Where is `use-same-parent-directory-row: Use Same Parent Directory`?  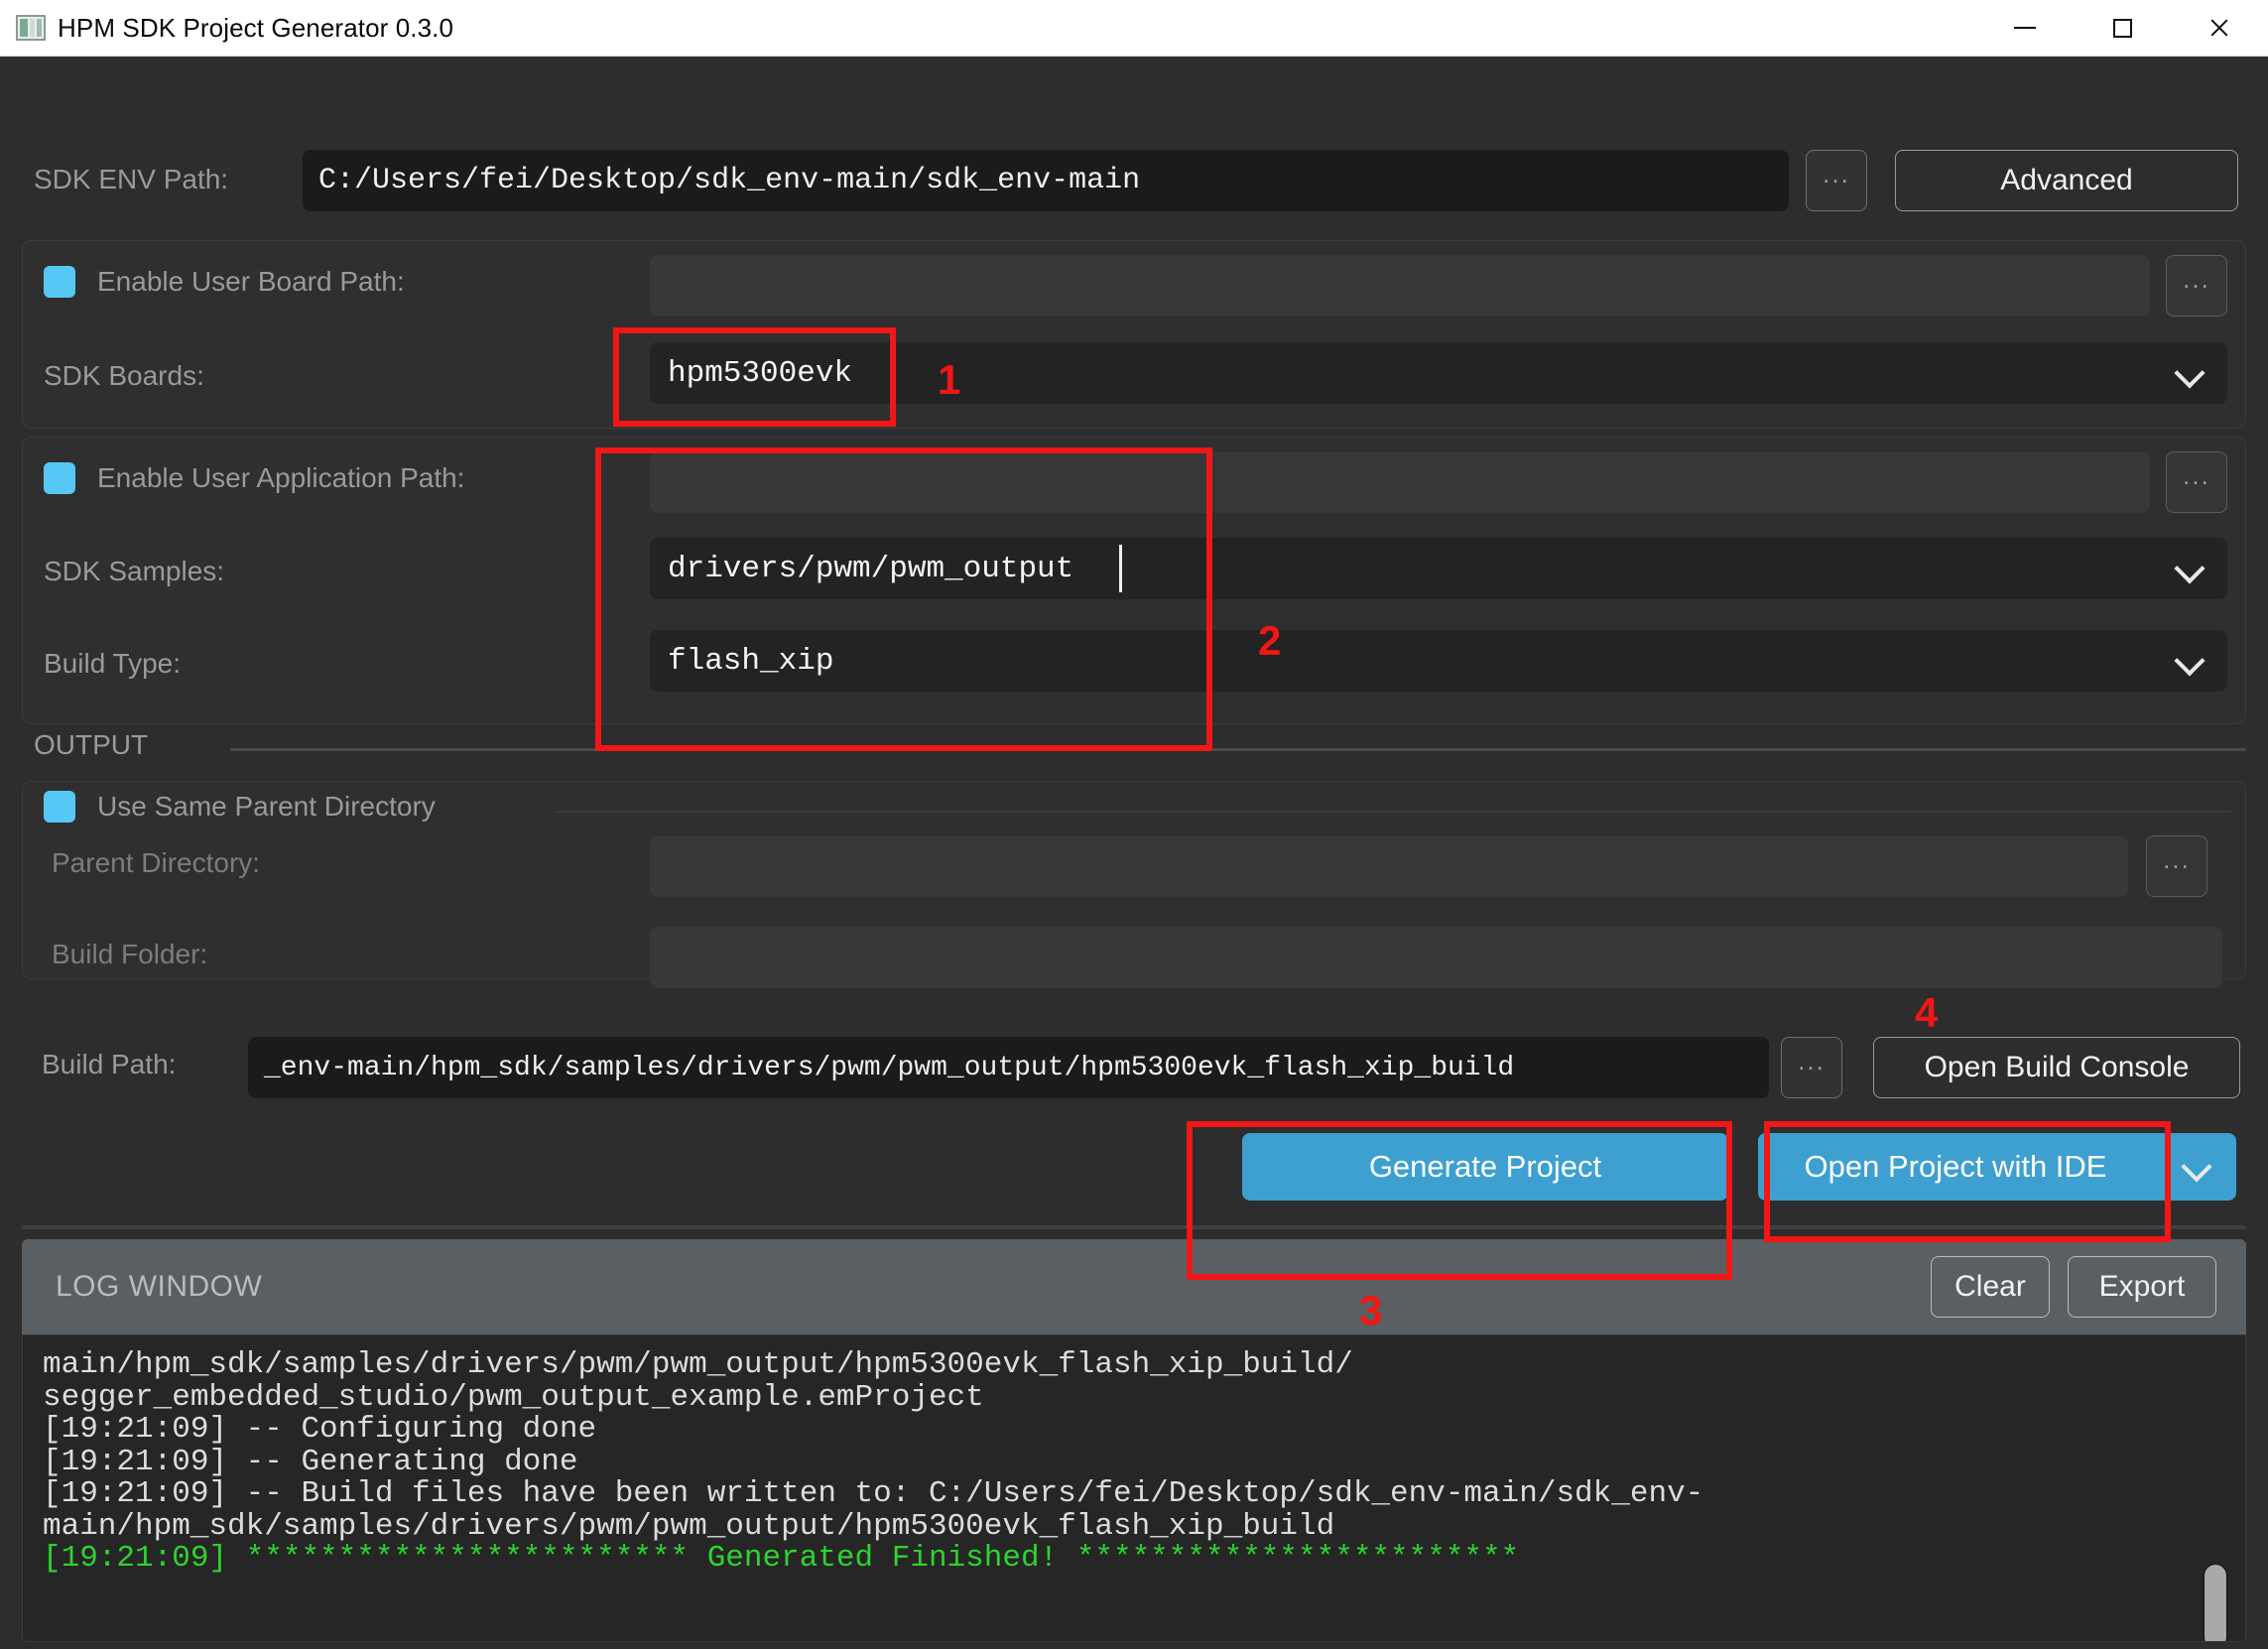 use-same-parent-directory-row: Use Same Parent Directory is located at coordinates (240, 807).